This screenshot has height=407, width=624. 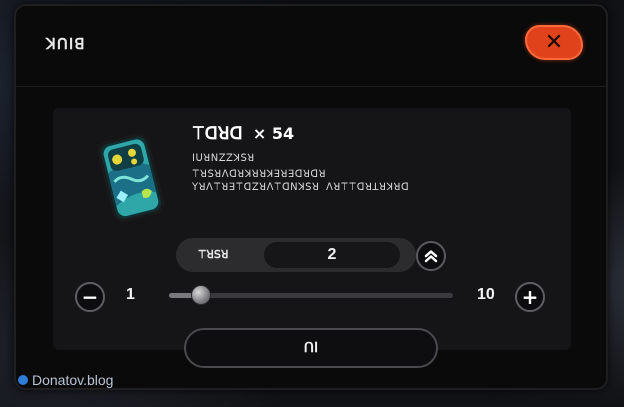 I want to click on close-button: ✕, so click(x=554, y=42).